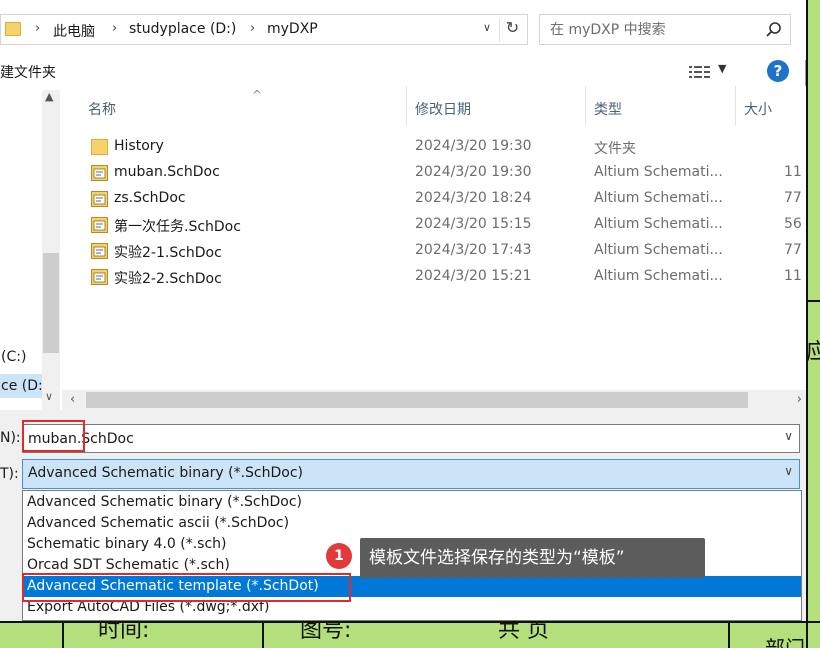  What do you see at coordinates (700, 72) in the screenshot?
I see `view-options-icon` at bounding box center [700, 72].